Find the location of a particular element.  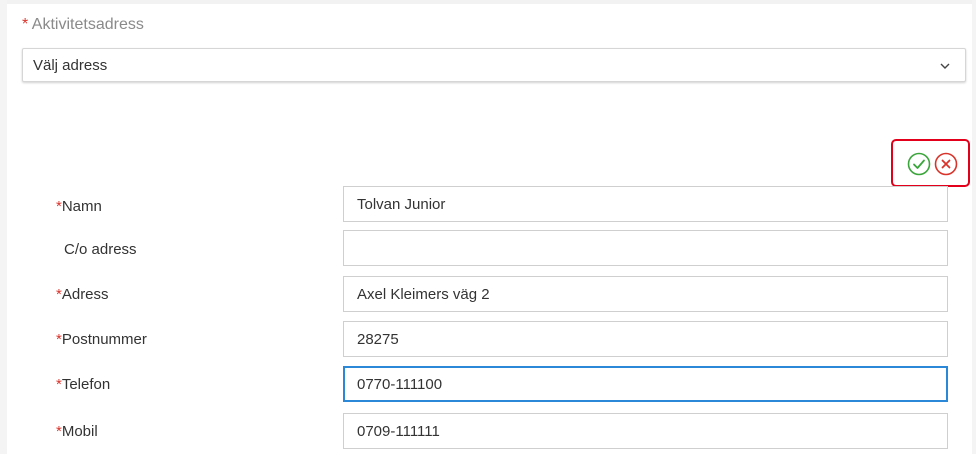

address-select-value: Välj adress is located at coordinates (70, 65).